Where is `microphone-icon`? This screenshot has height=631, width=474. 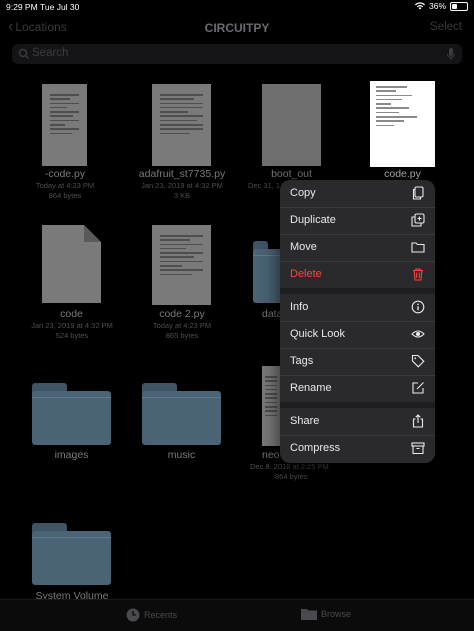
microphone-icon is located at coordinates (451, 54).